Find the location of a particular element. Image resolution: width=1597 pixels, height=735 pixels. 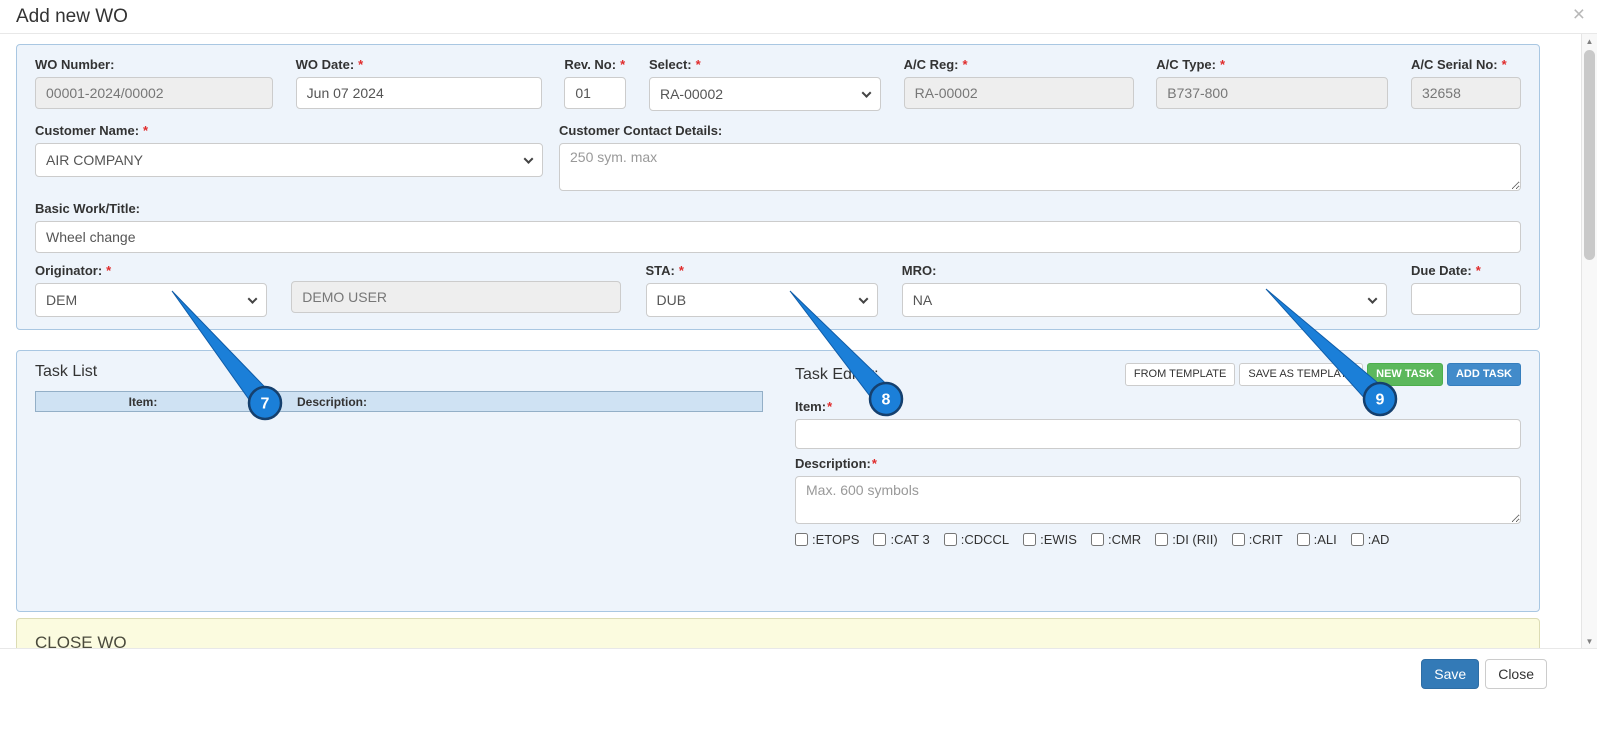

task-flag-ad: :AD is located at coordinates (1370, 540).